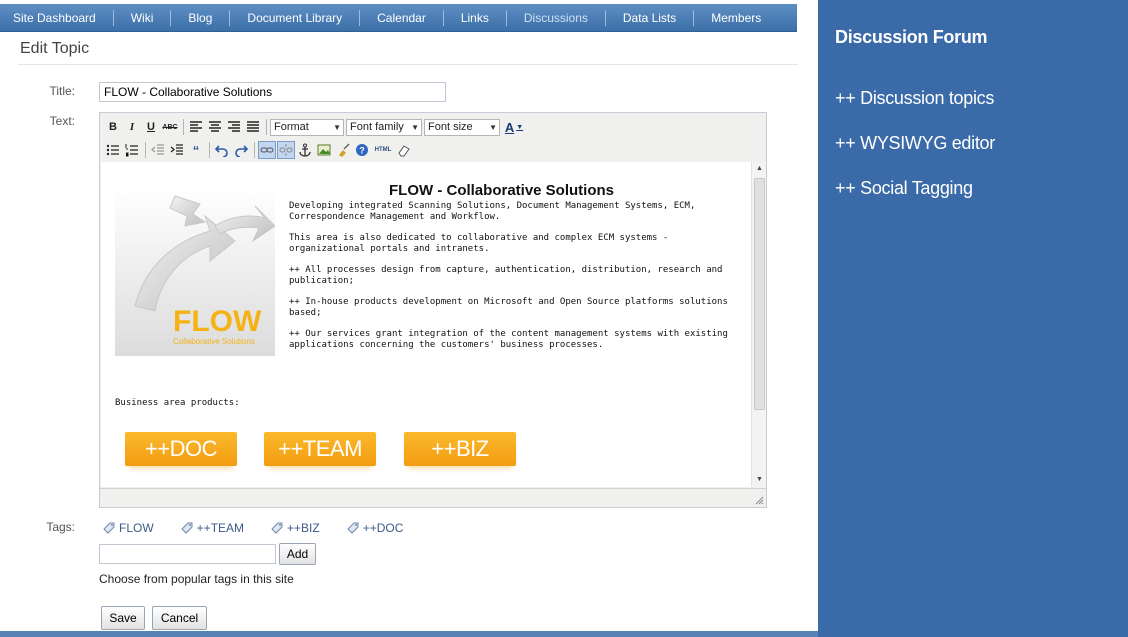 Image resolution: width=1128 pixels, height=637 pixels. Describe the element at coordinates (303, 528) in the screenshot. I see `tag-label: ++BIZ` at that location.